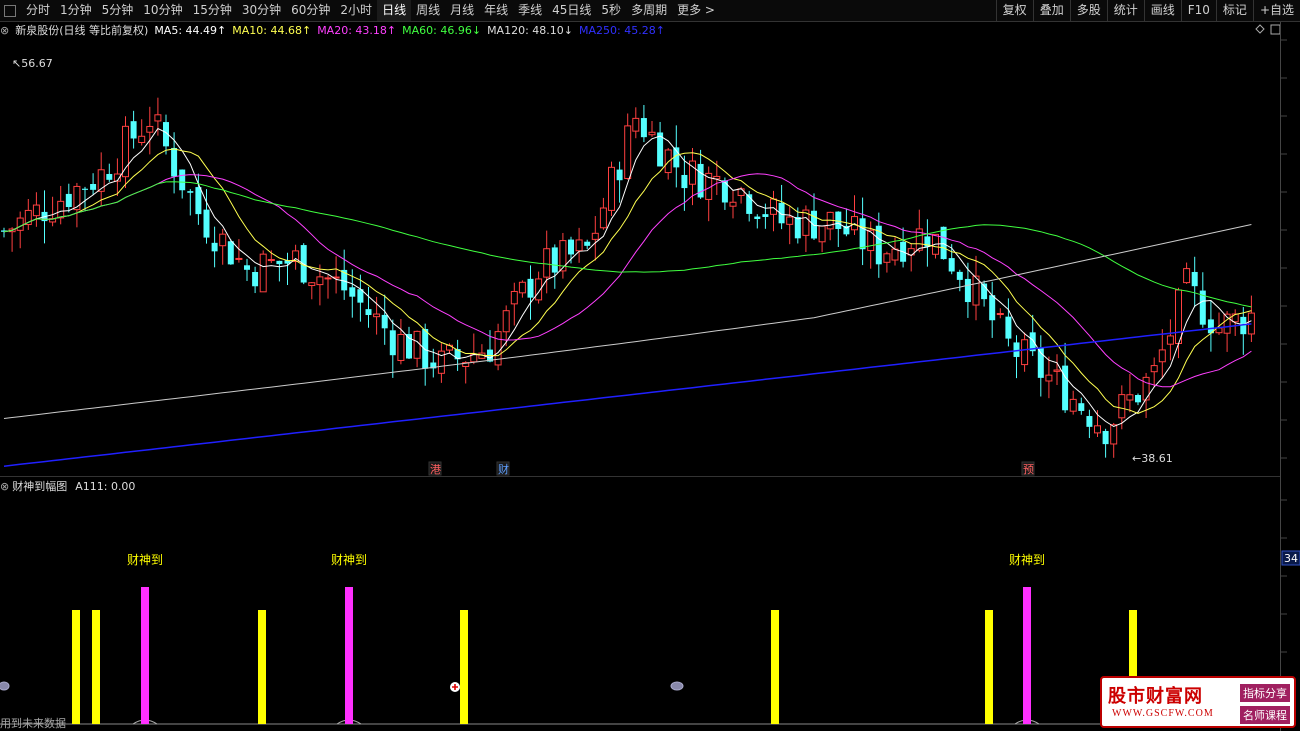  I want to click on event-marker-1: 财, so click(503, 469).